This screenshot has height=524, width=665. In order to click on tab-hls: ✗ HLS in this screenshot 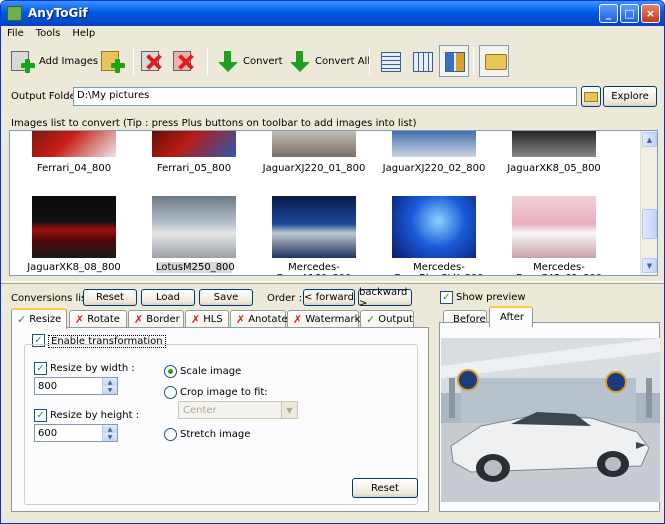, I will do `click(207, 319)`.